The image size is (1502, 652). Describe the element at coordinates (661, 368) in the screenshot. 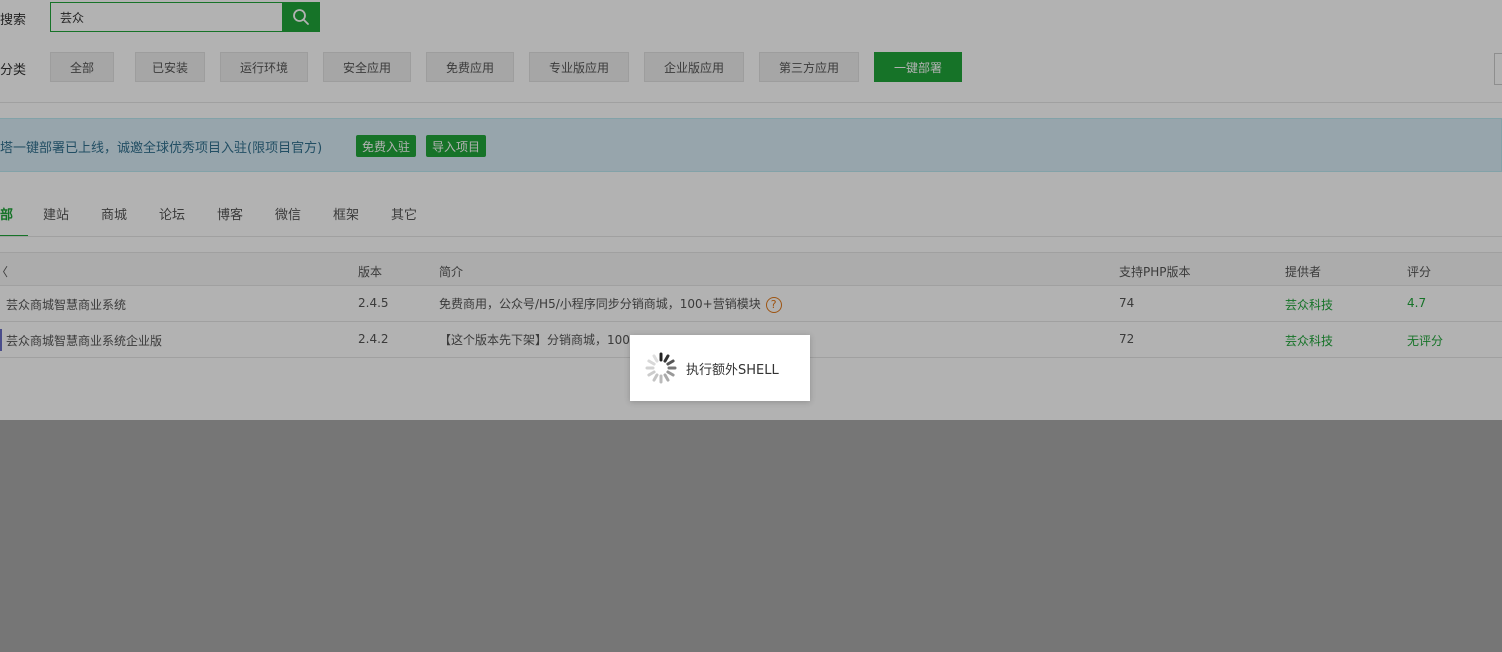

I see `loading-spinner-icon` at that location.